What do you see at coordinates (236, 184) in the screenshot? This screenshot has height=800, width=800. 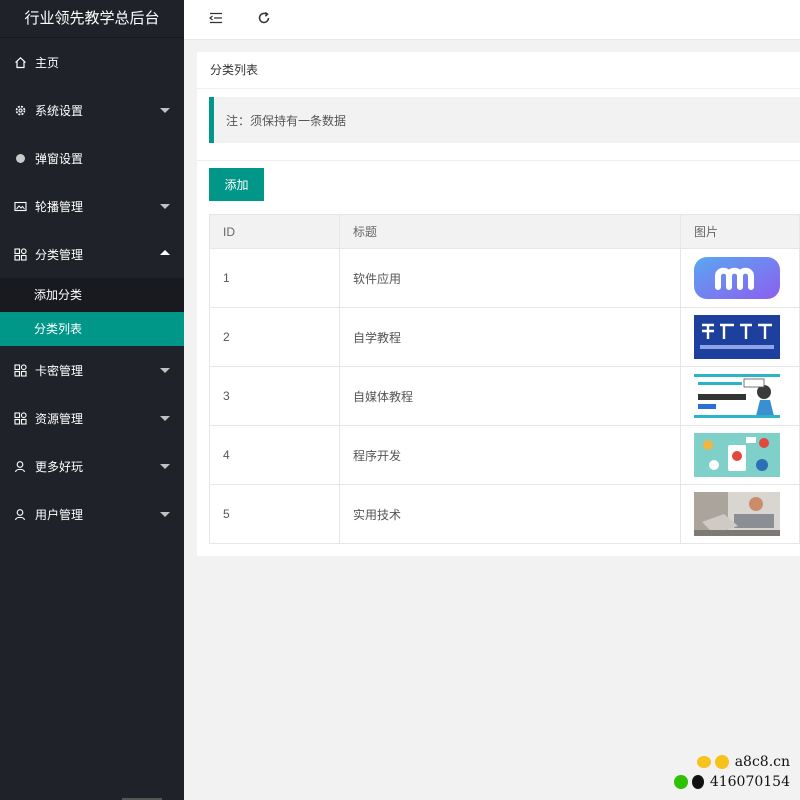 I see `add-button: 添加` at bounding box center [236, 184].